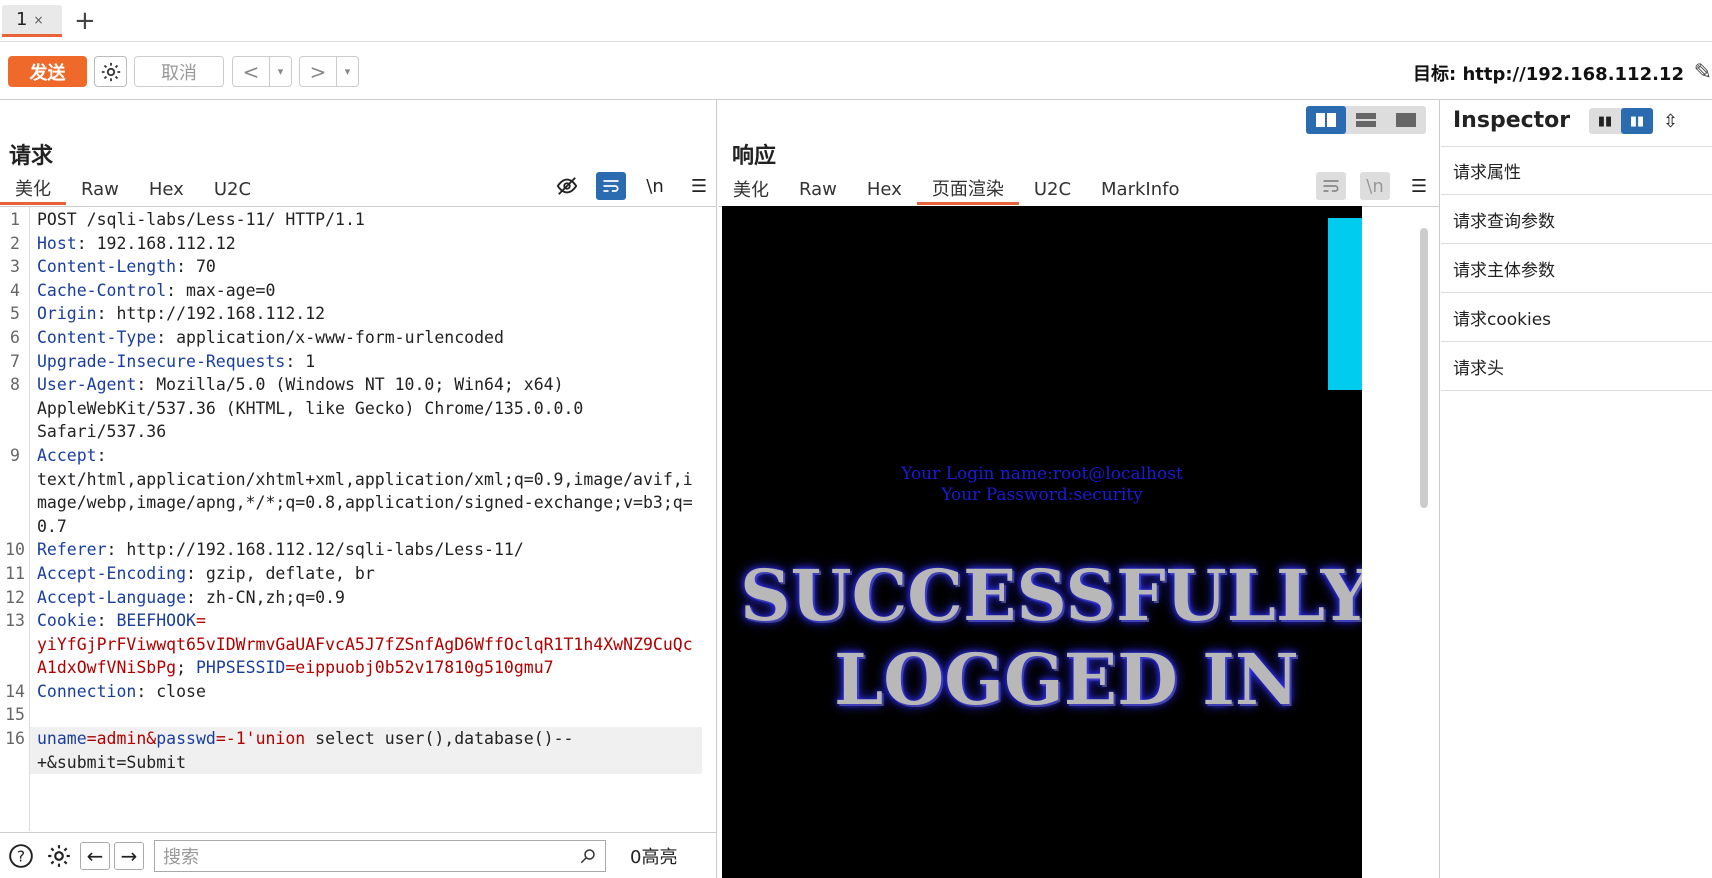 This screenshot has height=878, width=1712. Describe the element at coordinates (1326, 120) in the screenshot. I see `layout-split-icon` at that location.